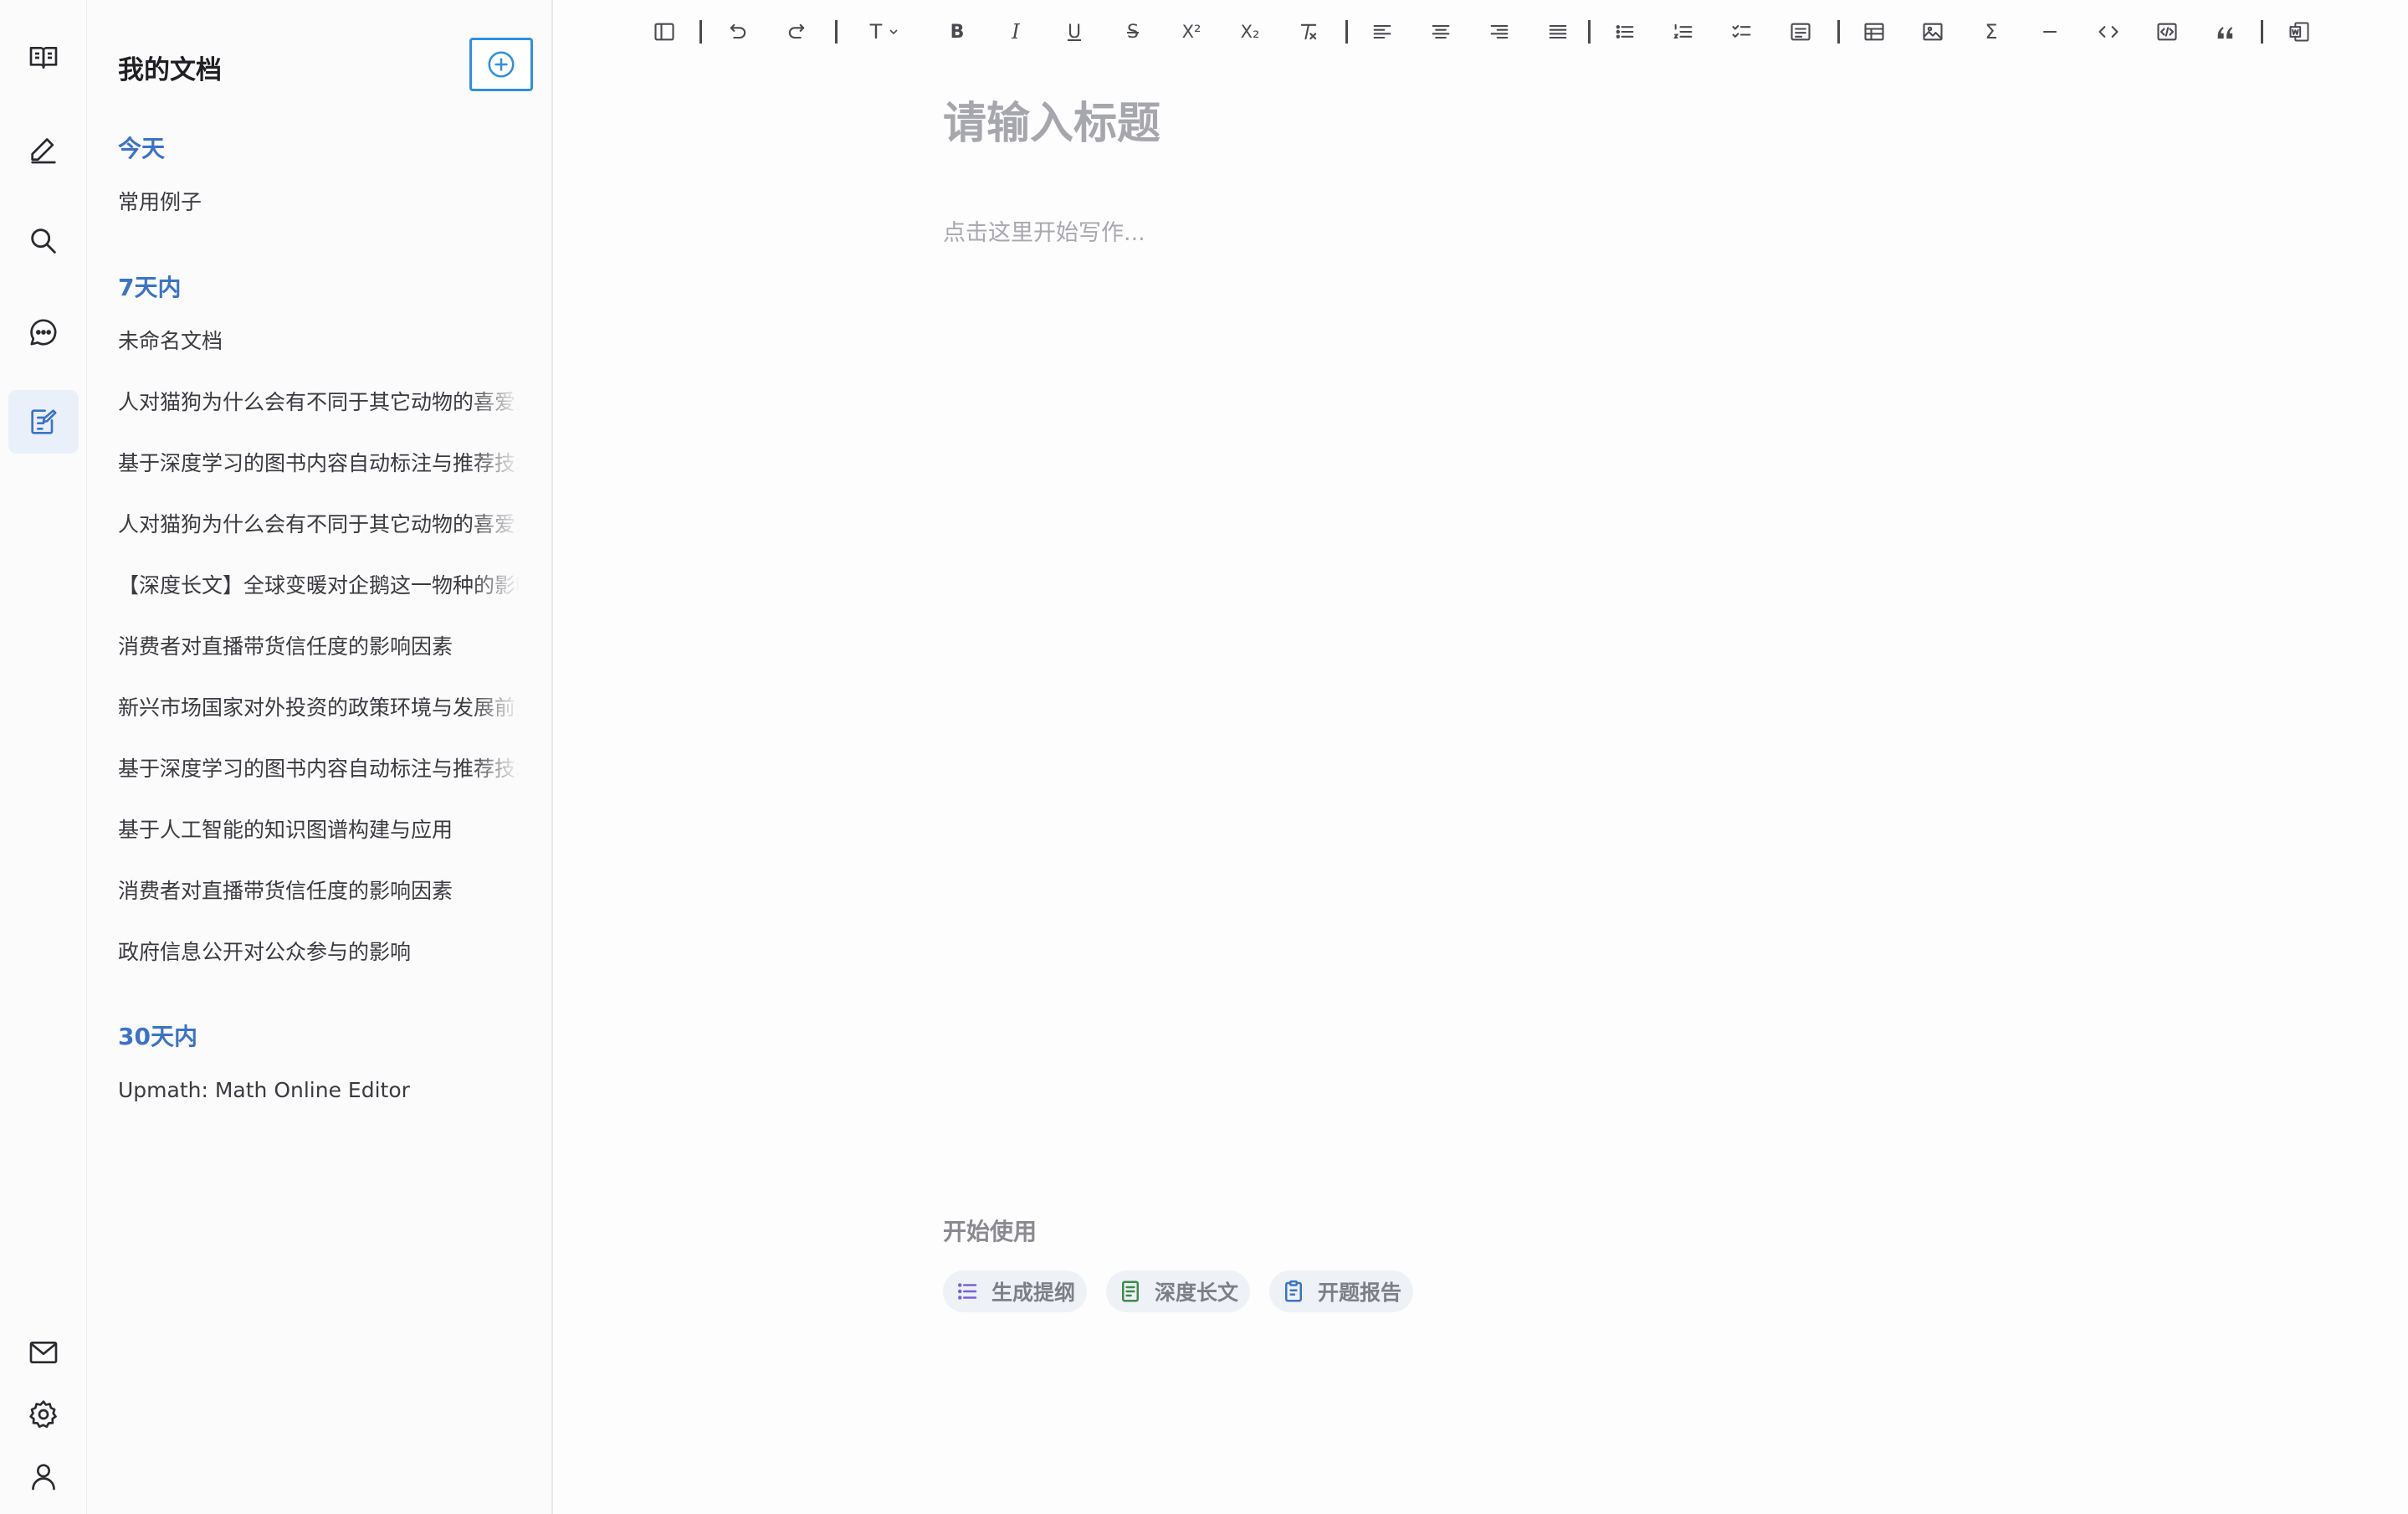 The height and width of the screenshot is (1514, 2408). I want to click on underline-button: U, so click(1074, 32).